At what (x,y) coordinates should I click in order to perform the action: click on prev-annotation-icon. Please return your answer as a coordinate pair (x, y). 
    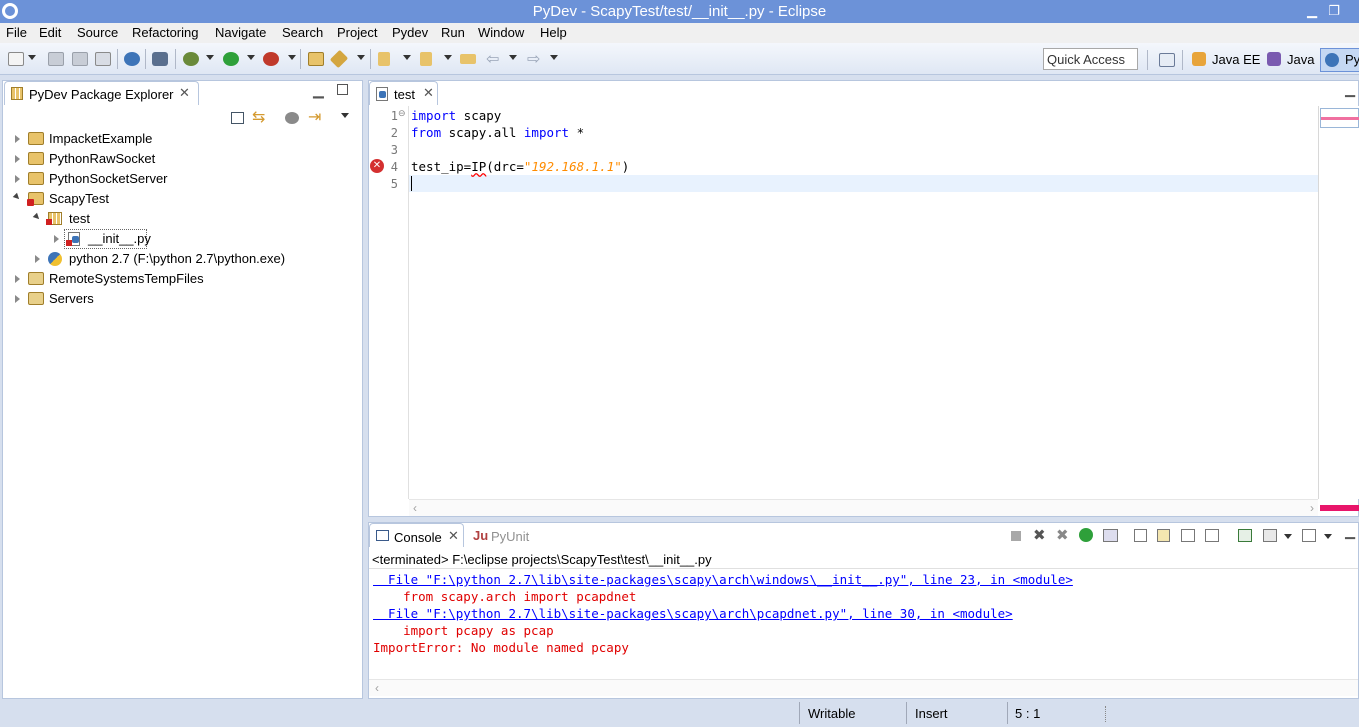
    Looking at the image, I should click on (426, 59).